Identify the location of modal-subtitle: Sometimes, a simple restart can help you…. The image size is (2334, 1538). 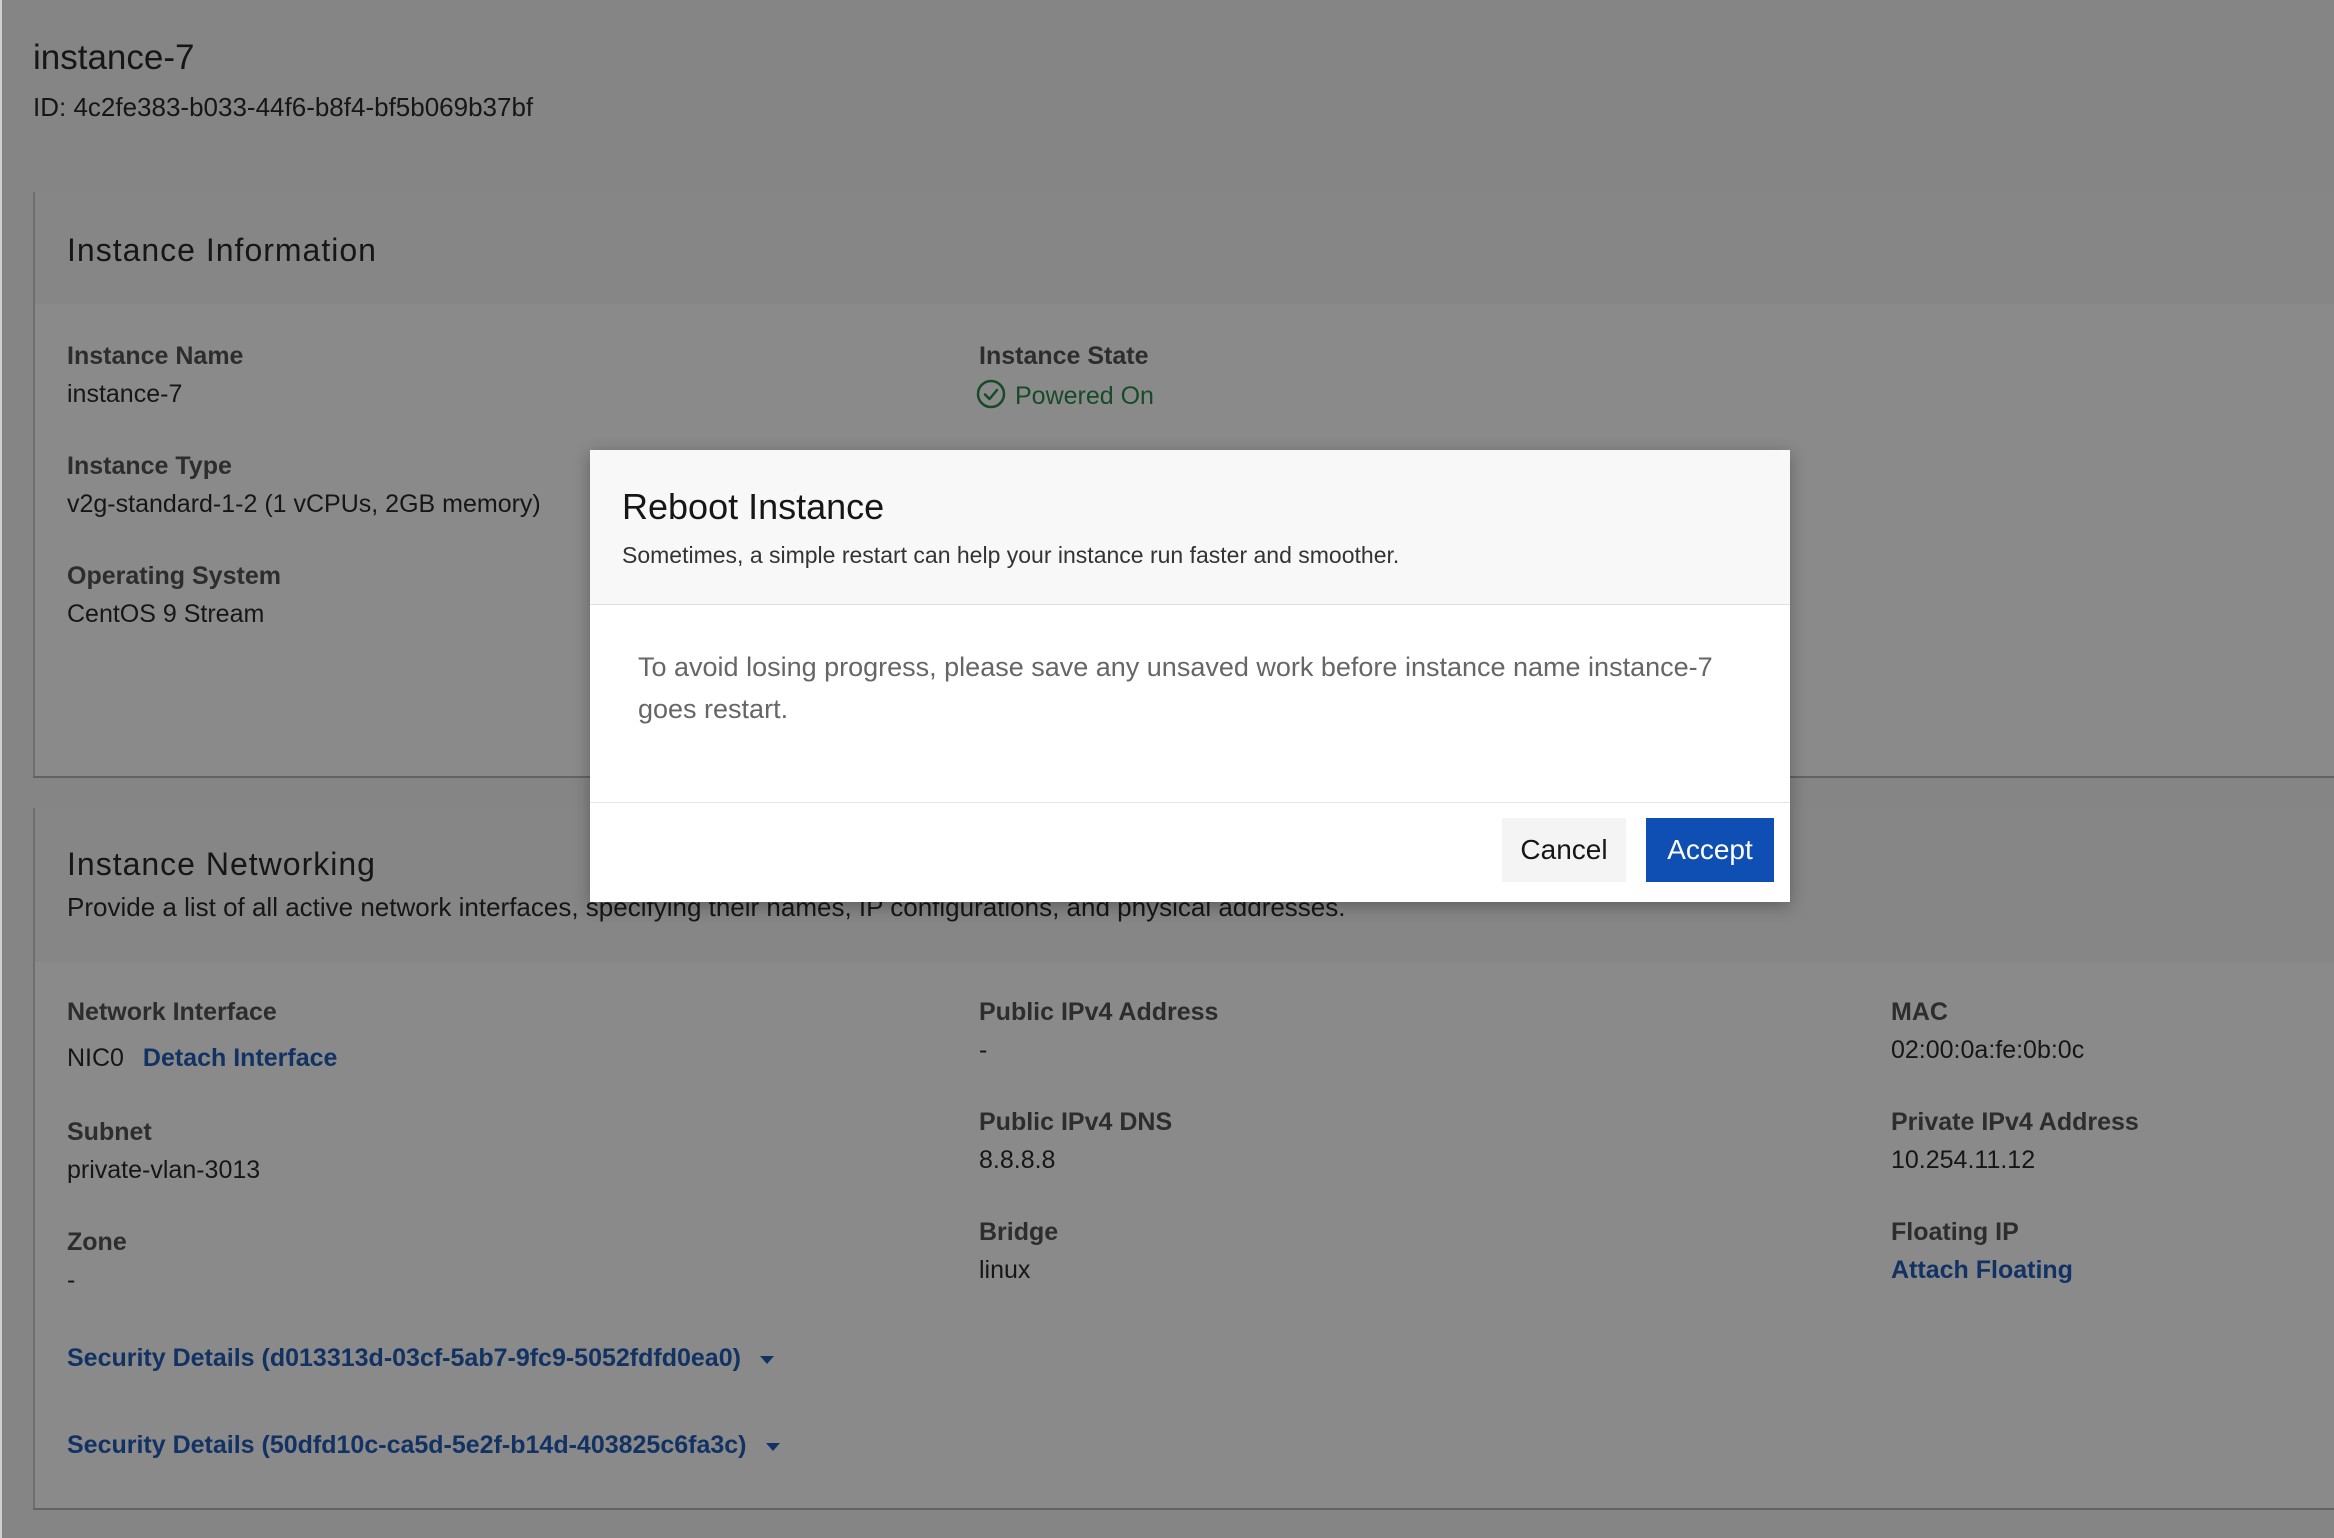
(1011, 555).